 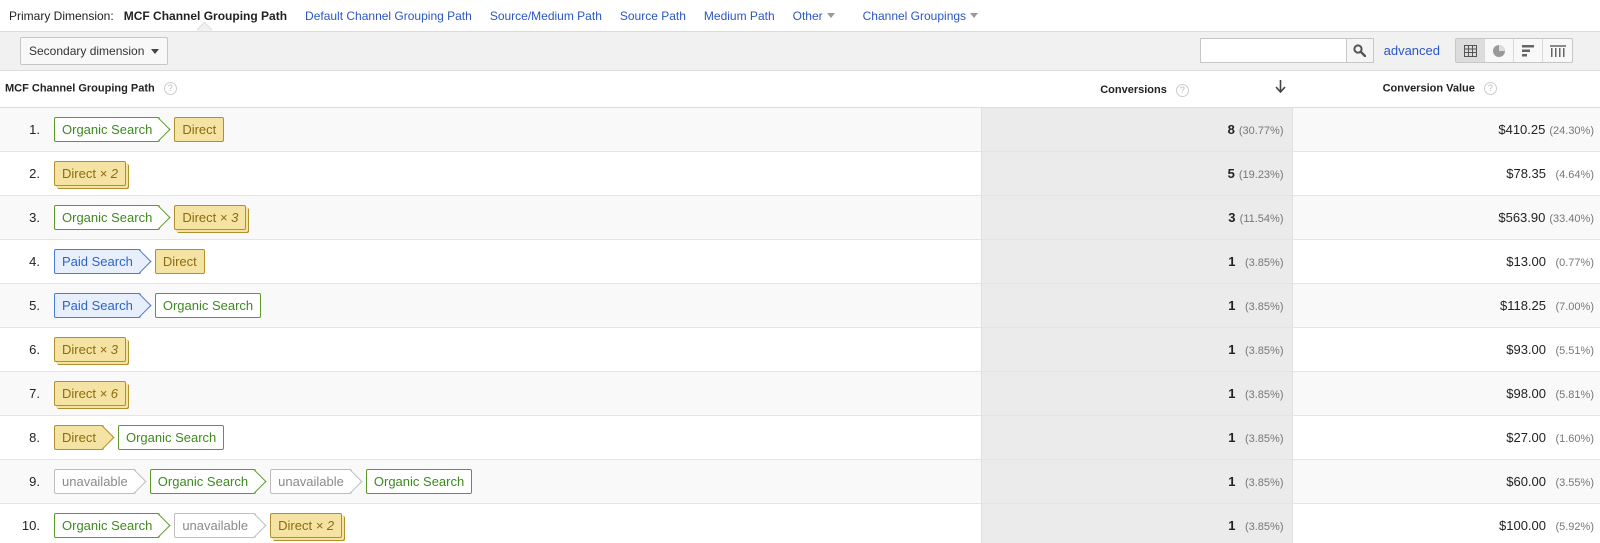 I want to click on table-row: 2. Direct × 2 5 (19.23%) $78.35 (4.64%), so click(x=800, y=173).